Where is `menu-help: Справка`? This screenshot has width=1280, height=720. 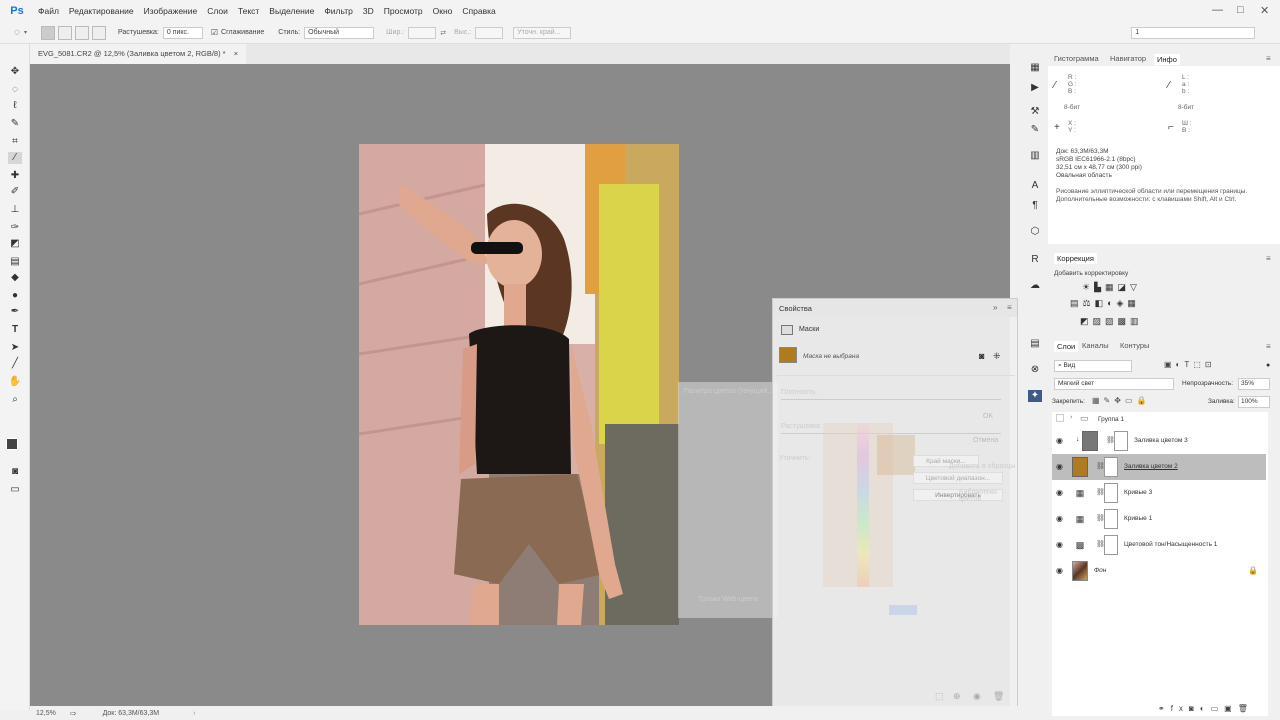
menu-help: Справка is located at coordinates (478, 11).